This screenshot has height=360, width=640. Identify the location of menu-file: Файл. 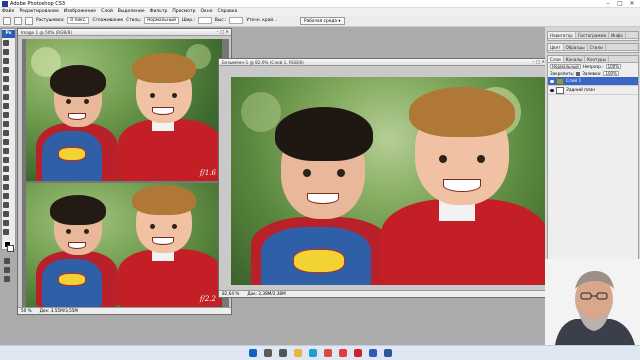
(8, 11).